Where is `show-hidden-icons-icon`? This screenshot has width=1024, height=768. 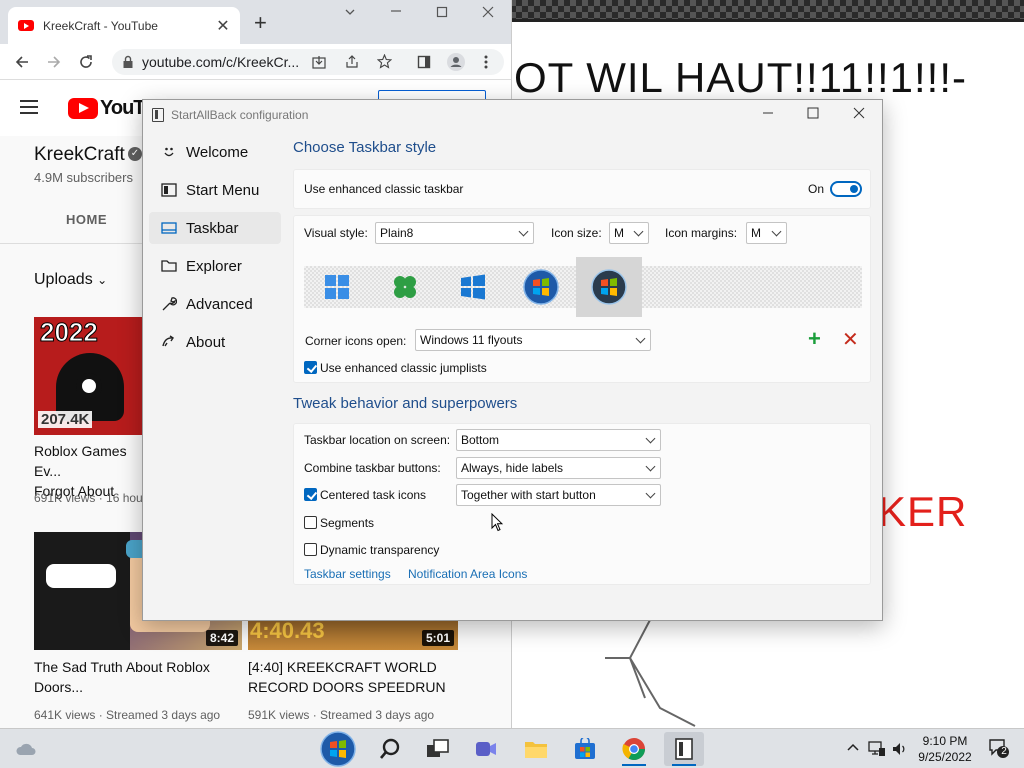
show-hidden-icons-icon is located at coordinates (853, 747).